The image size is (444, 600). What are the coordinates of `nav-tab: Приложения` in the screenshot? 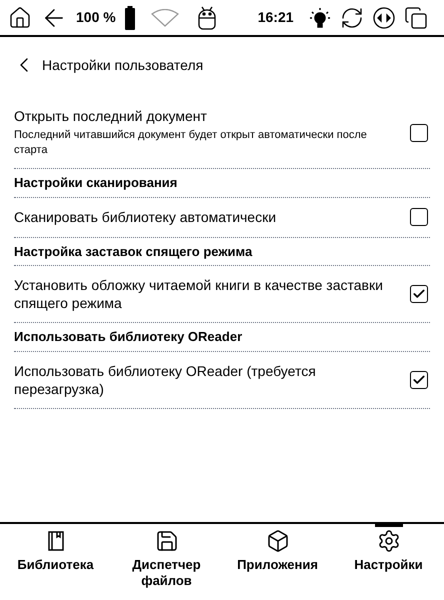 It's located at (277, 562).